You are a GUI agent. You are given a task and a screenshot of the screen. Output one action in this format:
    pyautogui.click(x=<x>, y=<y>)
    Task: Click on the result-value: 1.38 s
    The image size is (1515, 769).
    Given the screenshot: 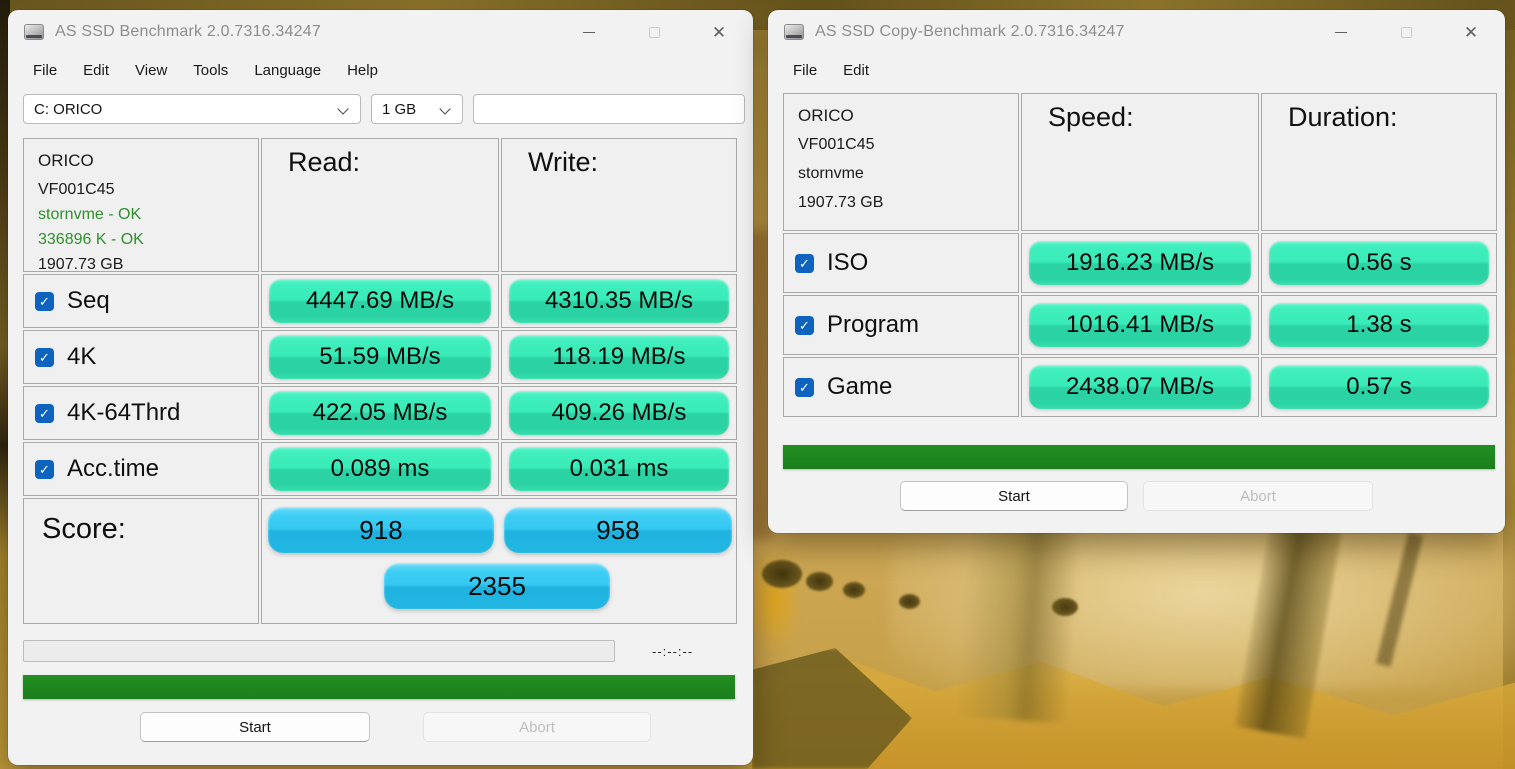 What is the action you would take?
    pyautogui.click(x=1379, y=325)
    